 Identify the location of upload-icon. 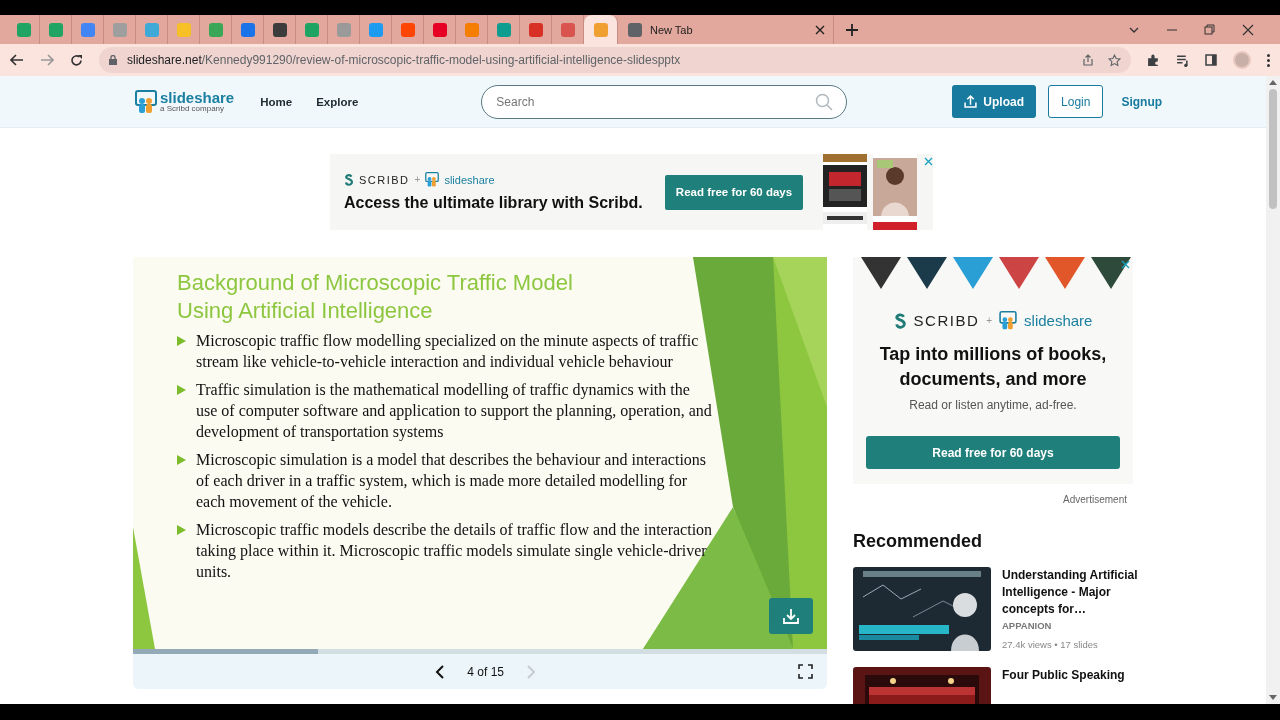
(971, 101).